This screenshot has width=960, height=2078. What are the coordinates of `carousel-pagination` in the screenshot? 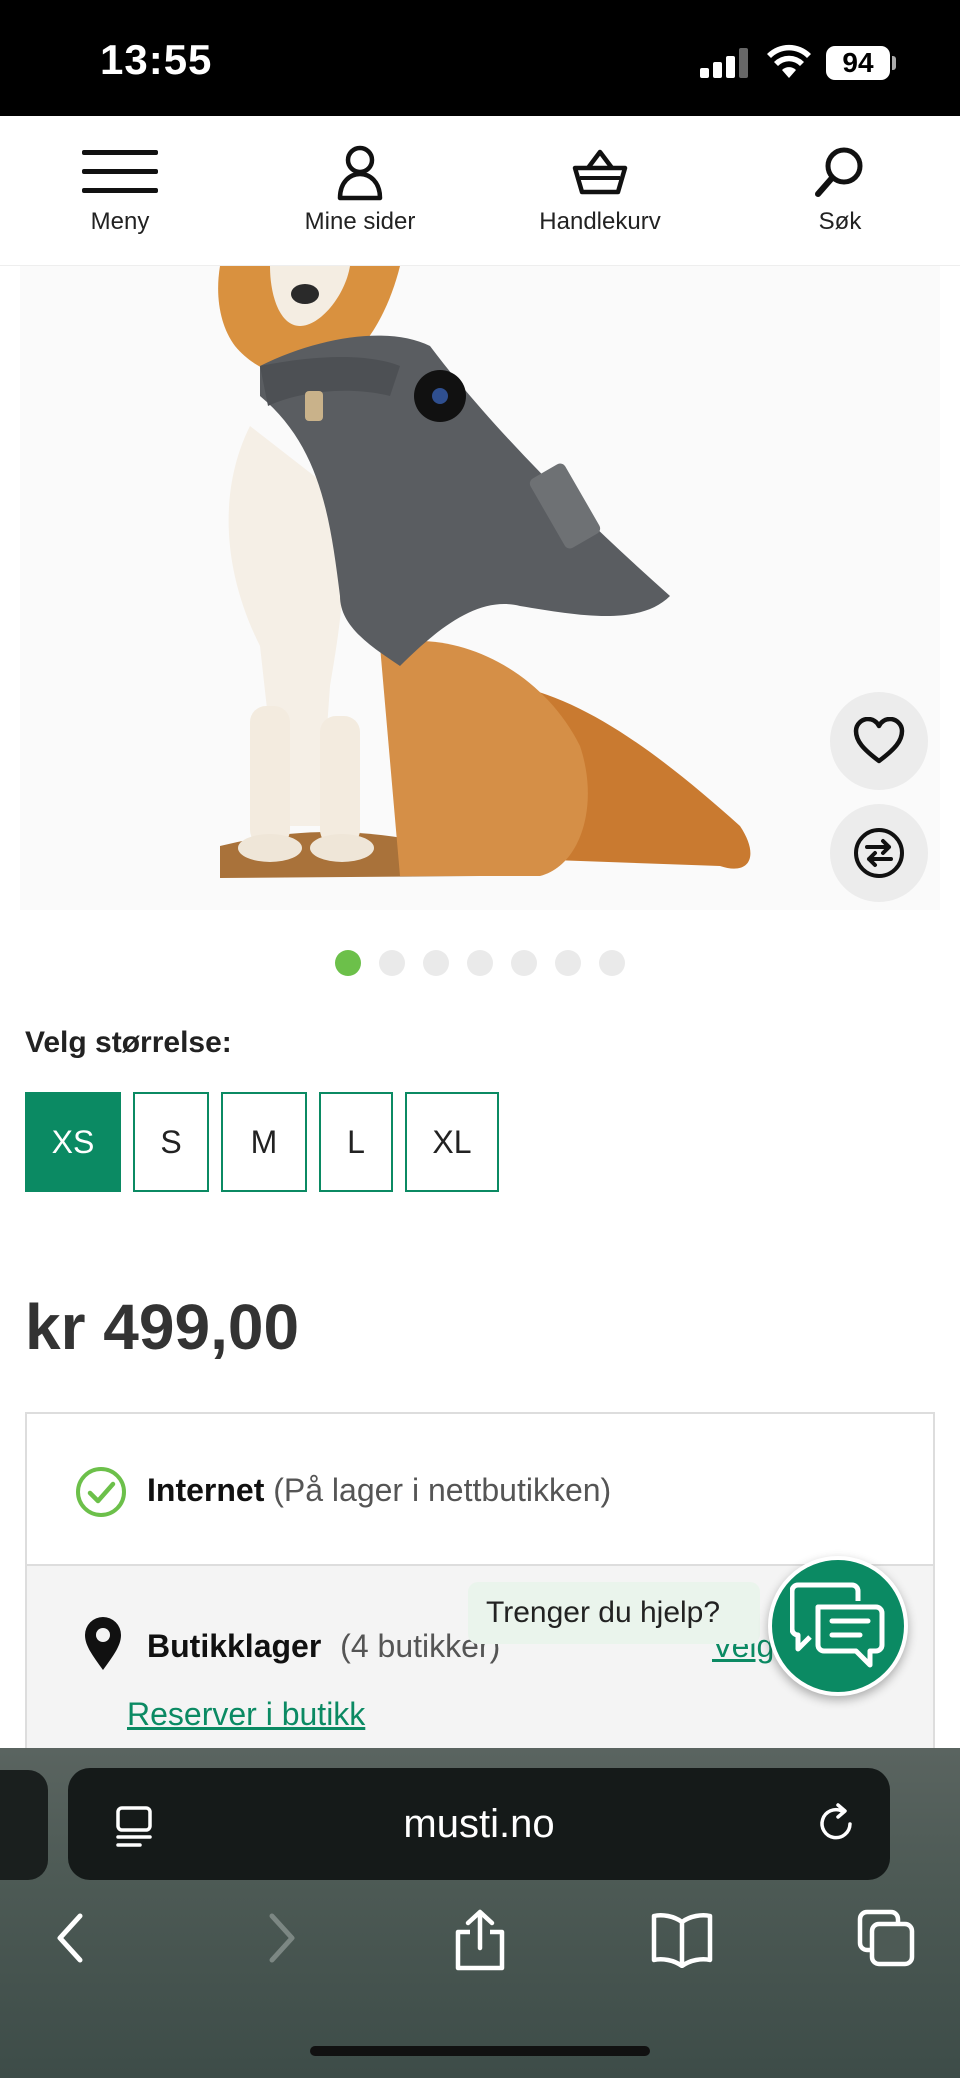 It's located at (480, 963).